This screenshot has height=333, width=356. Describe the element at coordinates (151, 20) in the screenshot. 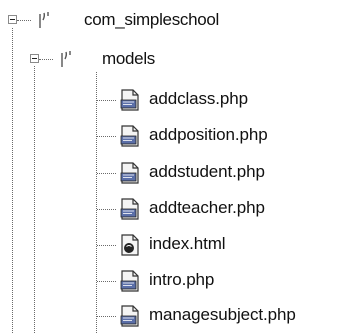

I see `folder-label-root: com_simpleschool` at that location.